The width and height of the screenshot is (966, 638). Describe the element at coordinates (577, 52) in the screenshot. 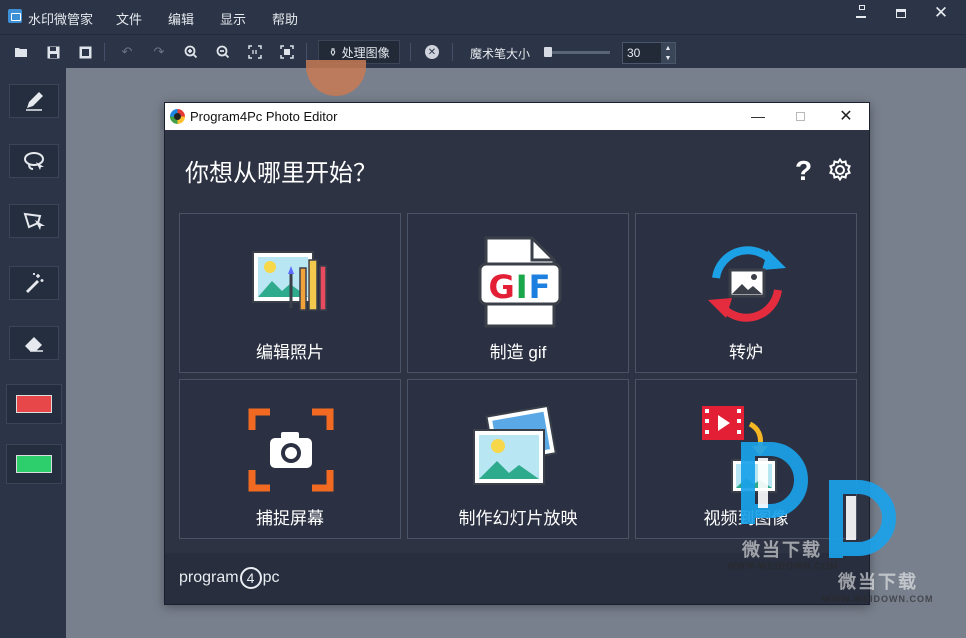

I see `brush-size-slider` at that location.